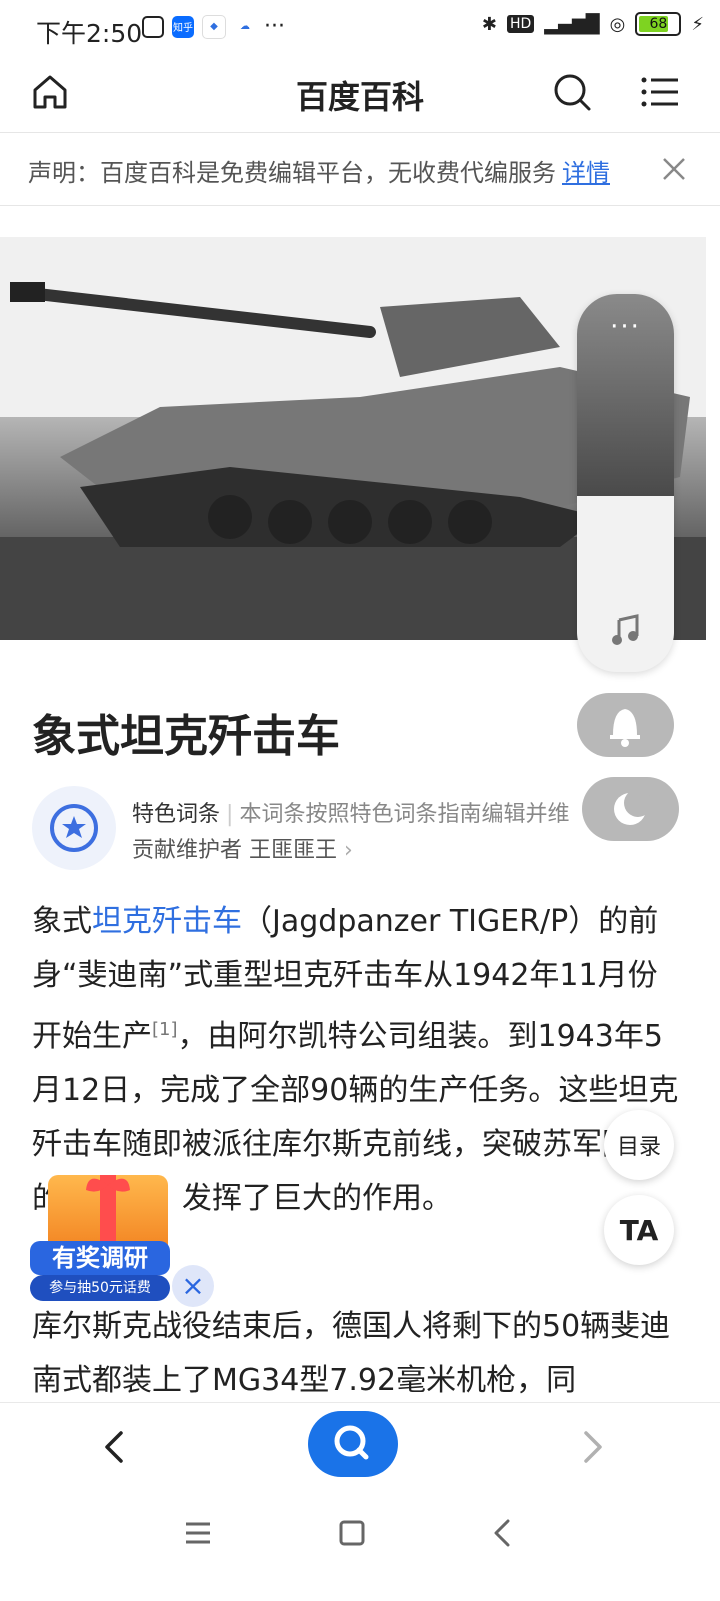 Image resolution: width=720 pixels, height=1601 pixels. Describe the element at coordinates (404, 814) in the screenshot. I see `feature-description: 本词条按照特色词条指南编辑并维` at that location.